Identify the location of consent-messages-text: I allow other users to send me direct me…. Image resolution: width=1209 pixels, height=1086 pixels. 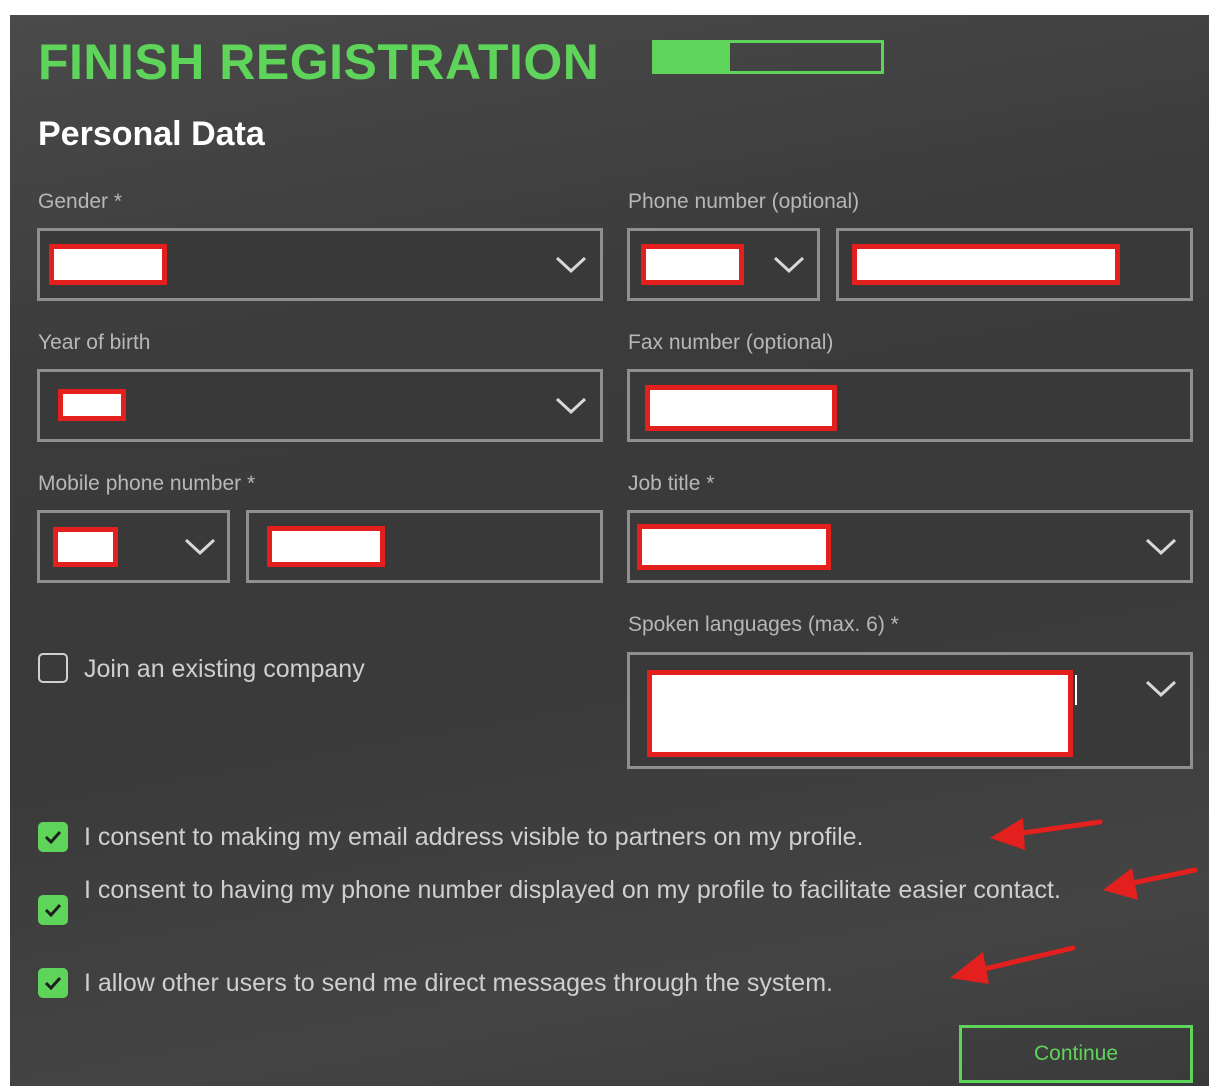
(458, 983).